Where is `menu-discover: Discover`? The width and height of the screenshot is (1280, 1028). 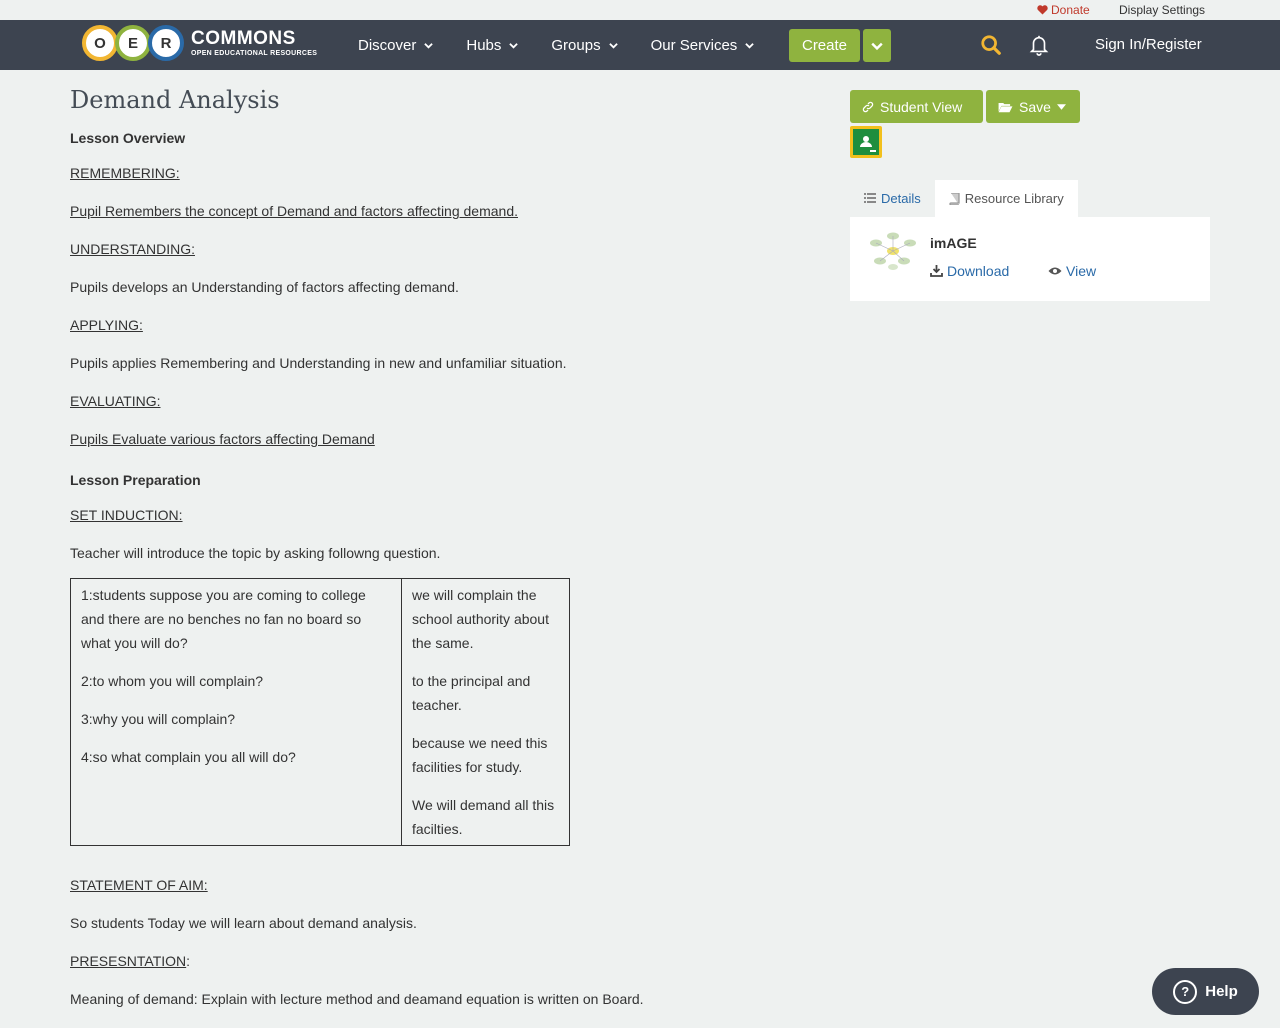 menu-discover: Discover is located at coordinates (396, 45).